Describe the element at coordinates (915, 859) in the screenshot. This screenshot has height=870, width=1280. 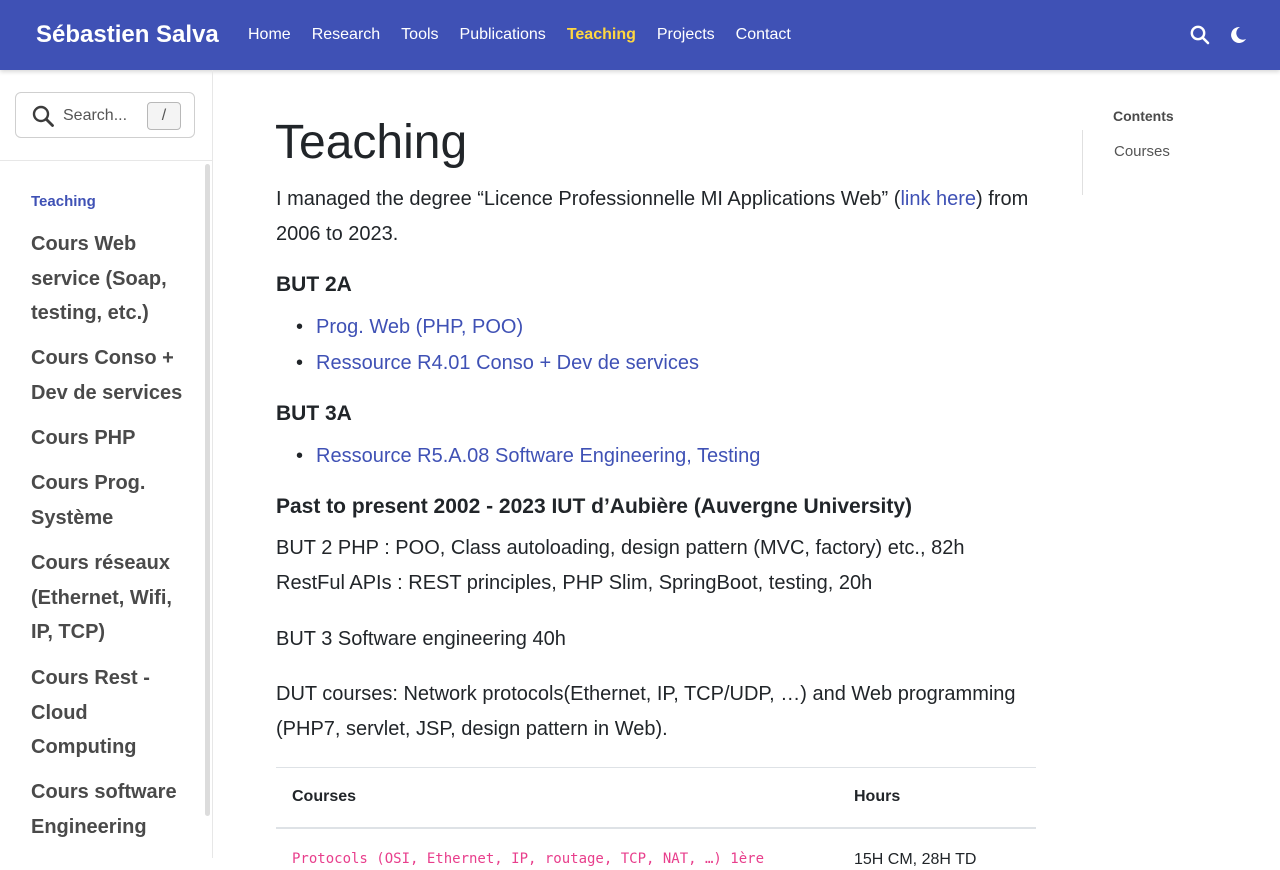
I see `table-cell-hours: 15H CM, 28H TD` at that location.